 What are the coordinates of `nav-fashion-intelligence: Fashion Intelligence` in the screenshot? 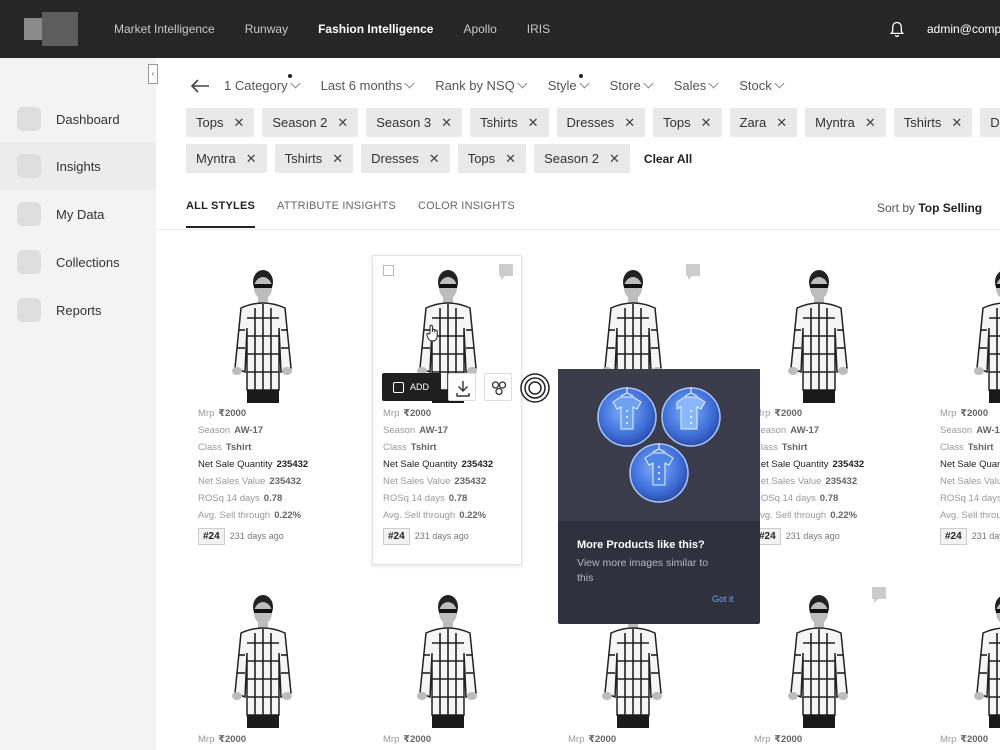 It's located at (375, 29).